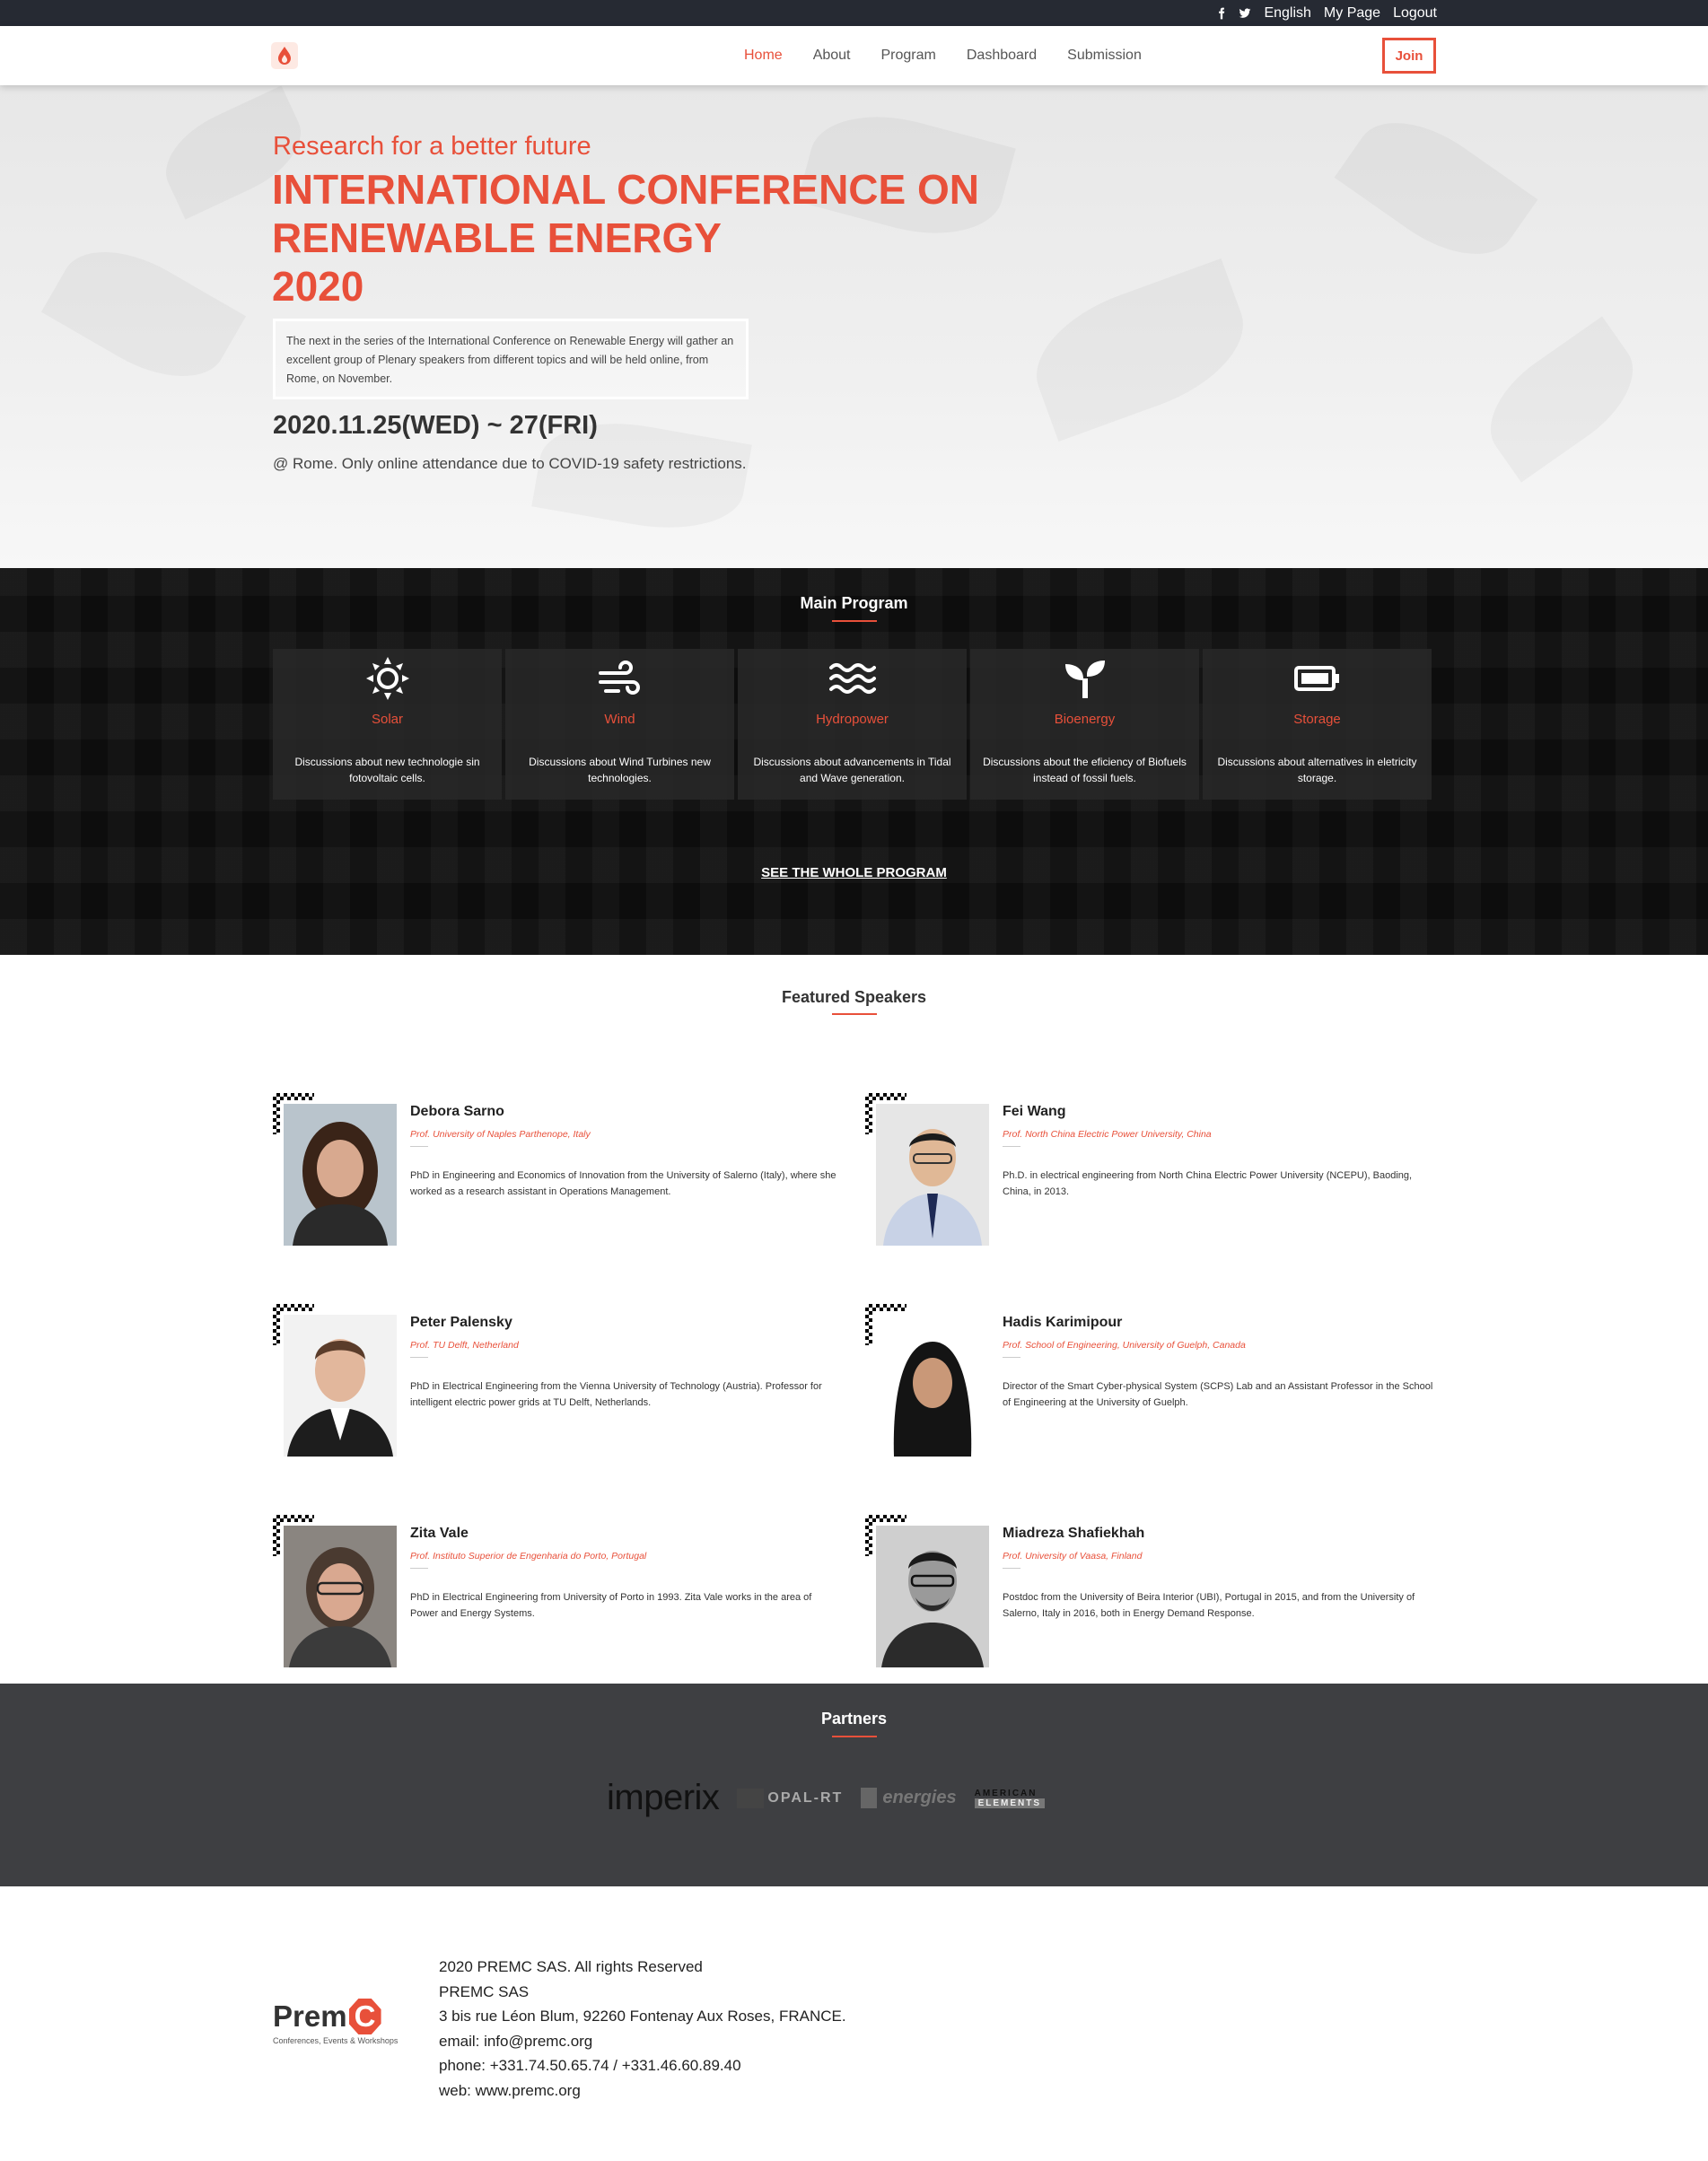 The width and height of the screenshot is (1708, 2161). What do you see at coordinates (764, 56) in the screenshot?
I see `nav-home: Home` at bounding box center [764, 56].